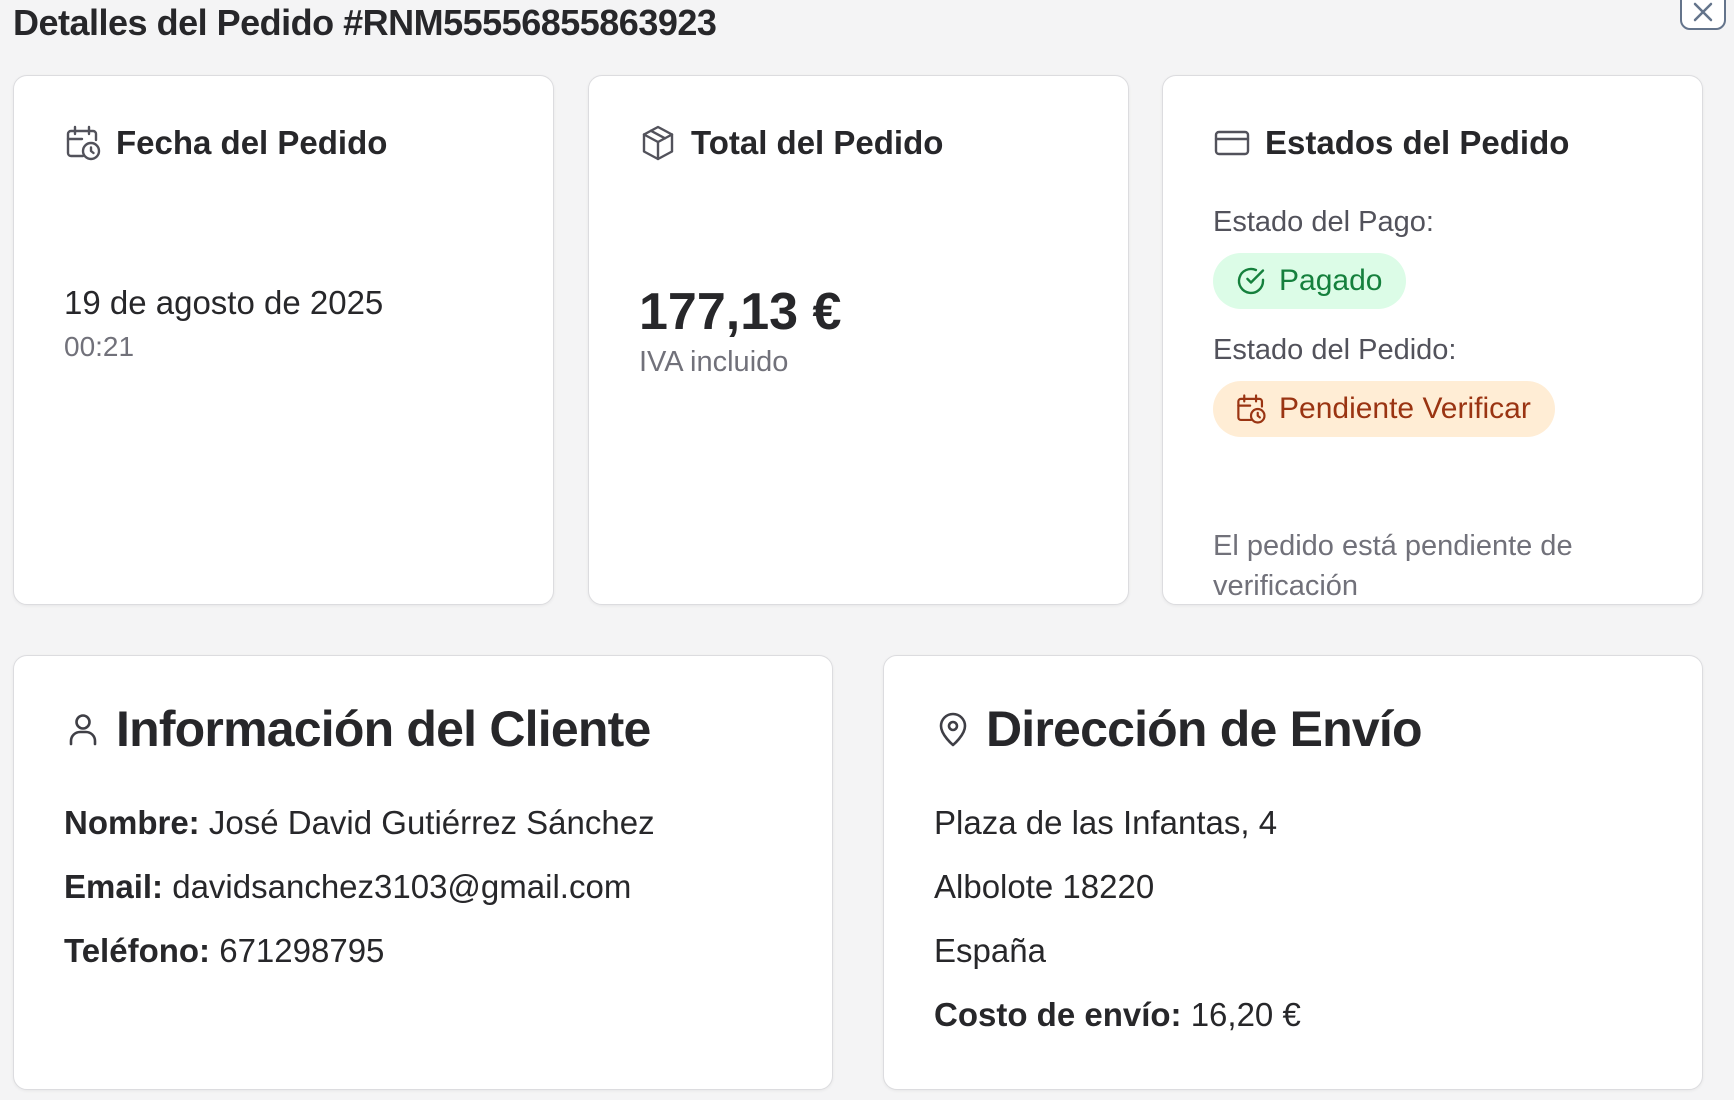  Describe the element at coordinates (83, 729) in the screenshot. I see `user-icon` at that location.